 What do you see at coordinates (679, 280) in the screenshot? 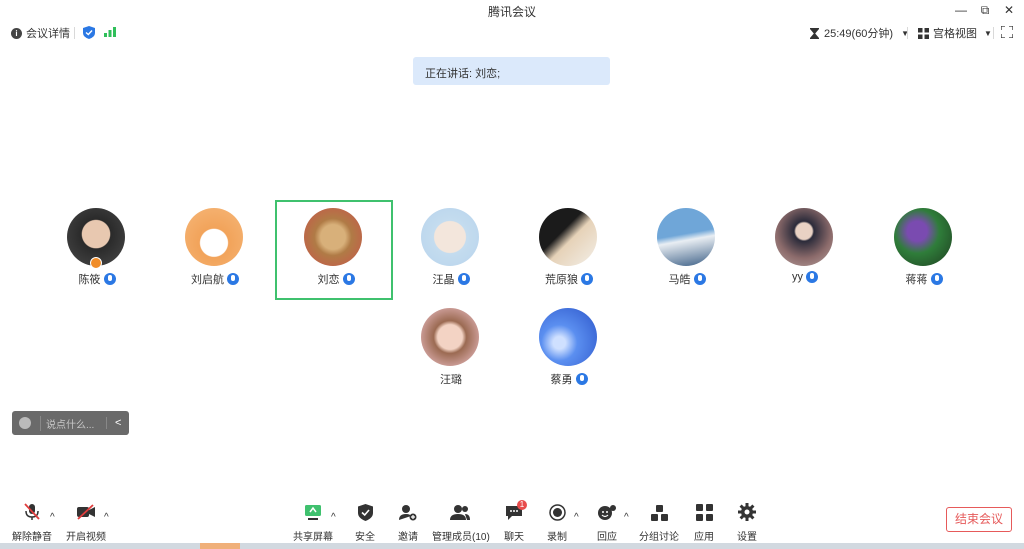
I see `participant-name: 马皓` at bounding box center [679, 280].